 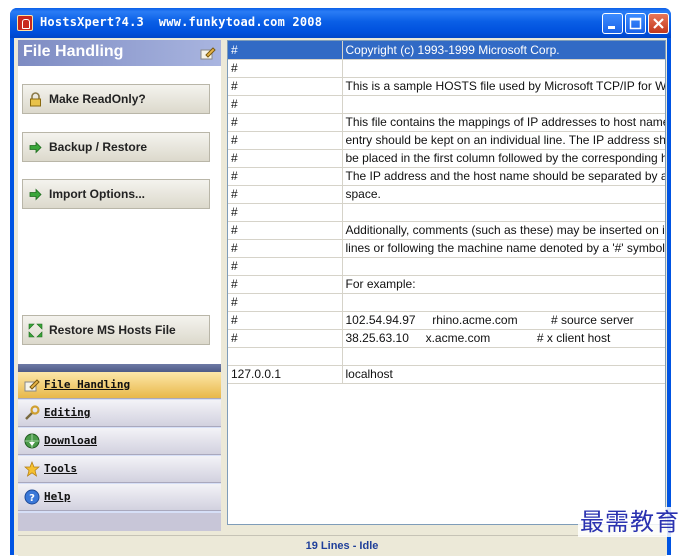 I want to click on table-row: 127.0.0.1 localhost, so click(x=446, y=374).